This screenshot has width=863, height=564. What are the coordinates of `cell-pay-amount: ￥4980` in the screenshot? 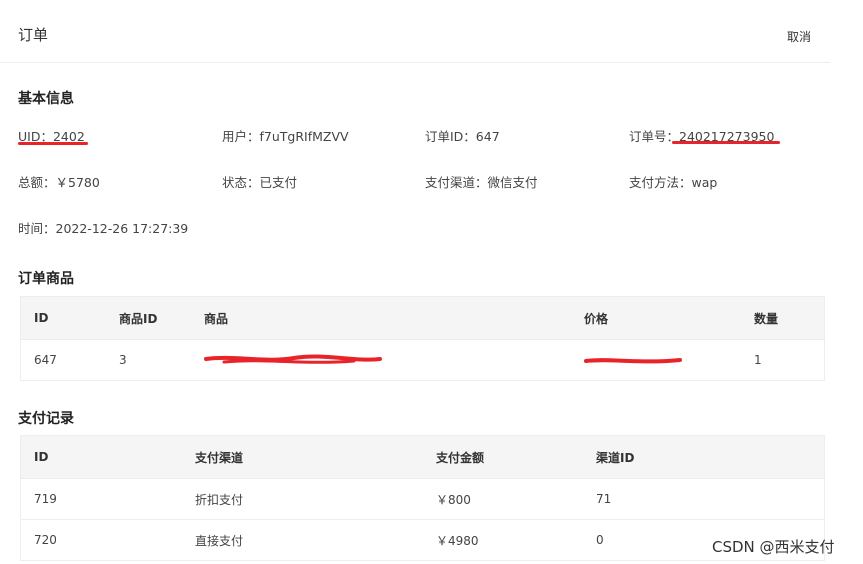 It's located at (503, 540).